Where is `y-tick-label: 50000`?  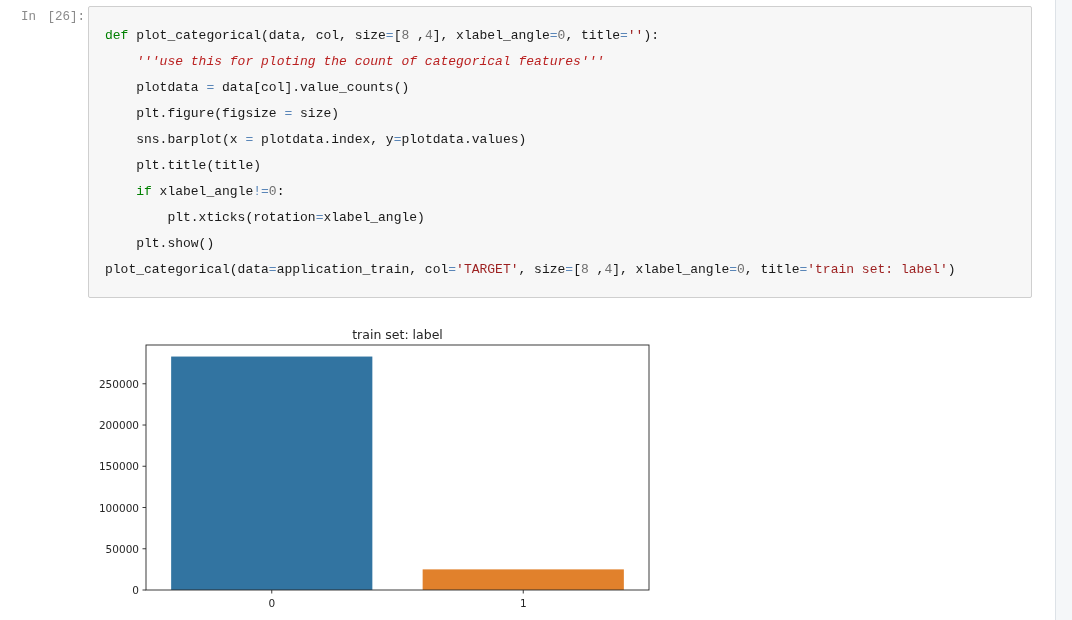 y-tick-label: 50000 is located at coordinates (122, 548).